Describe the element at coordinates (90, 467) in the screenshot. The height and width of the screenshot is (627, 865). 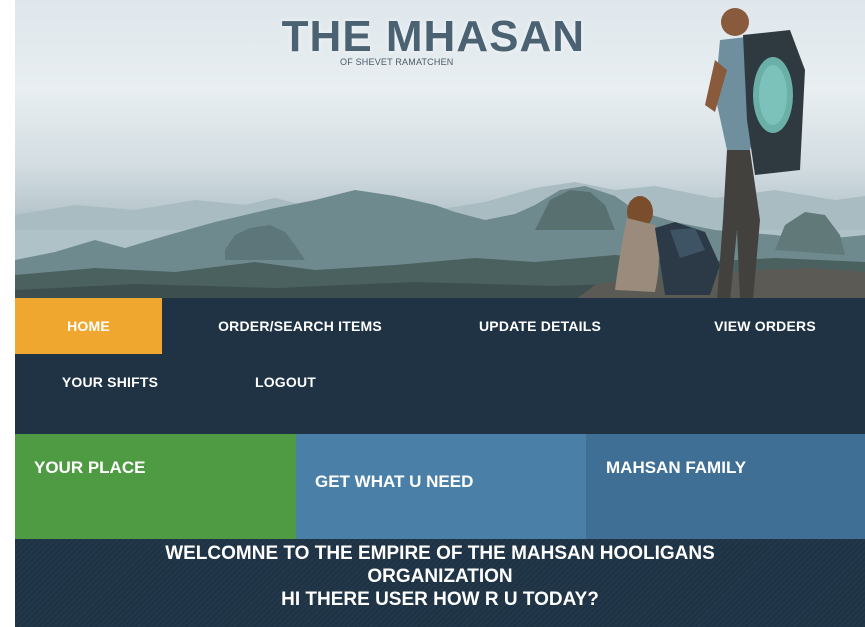
I see `box-your-place-label: YOUR PLACE` at that location.